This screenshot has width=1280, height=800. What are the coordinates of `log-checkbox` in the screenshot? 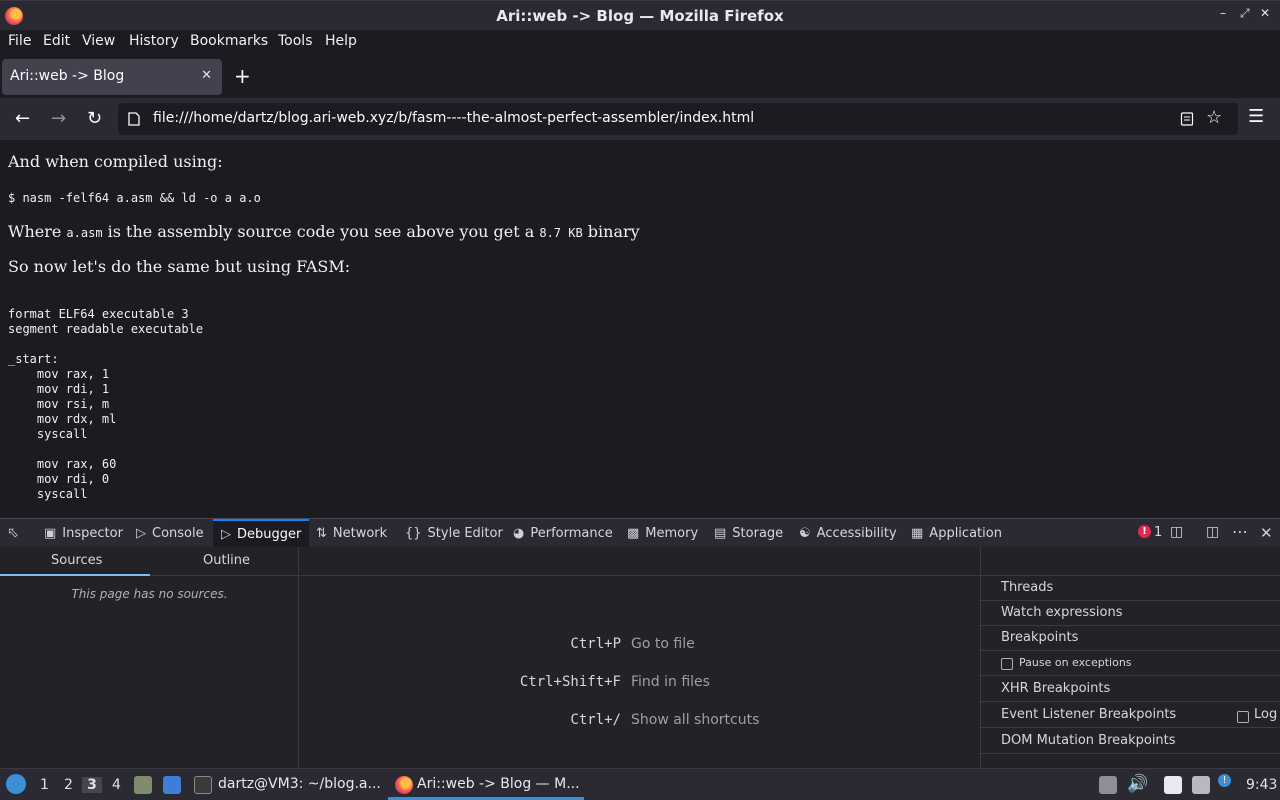 It's located at (1243, 716).